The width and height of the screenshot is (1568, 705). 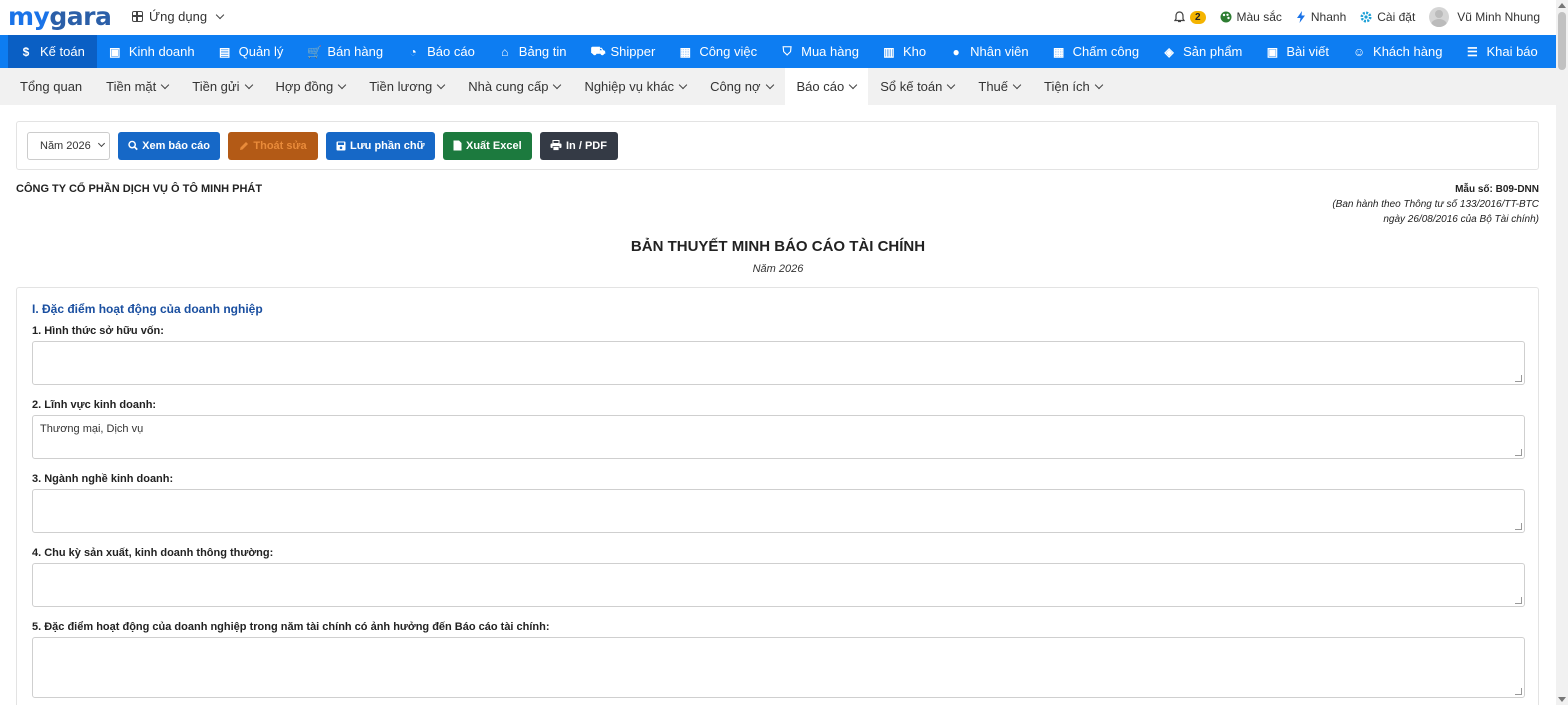 I want to click on main-nav-item: 🛒 Bán hàng, so click(x=345, y=51).